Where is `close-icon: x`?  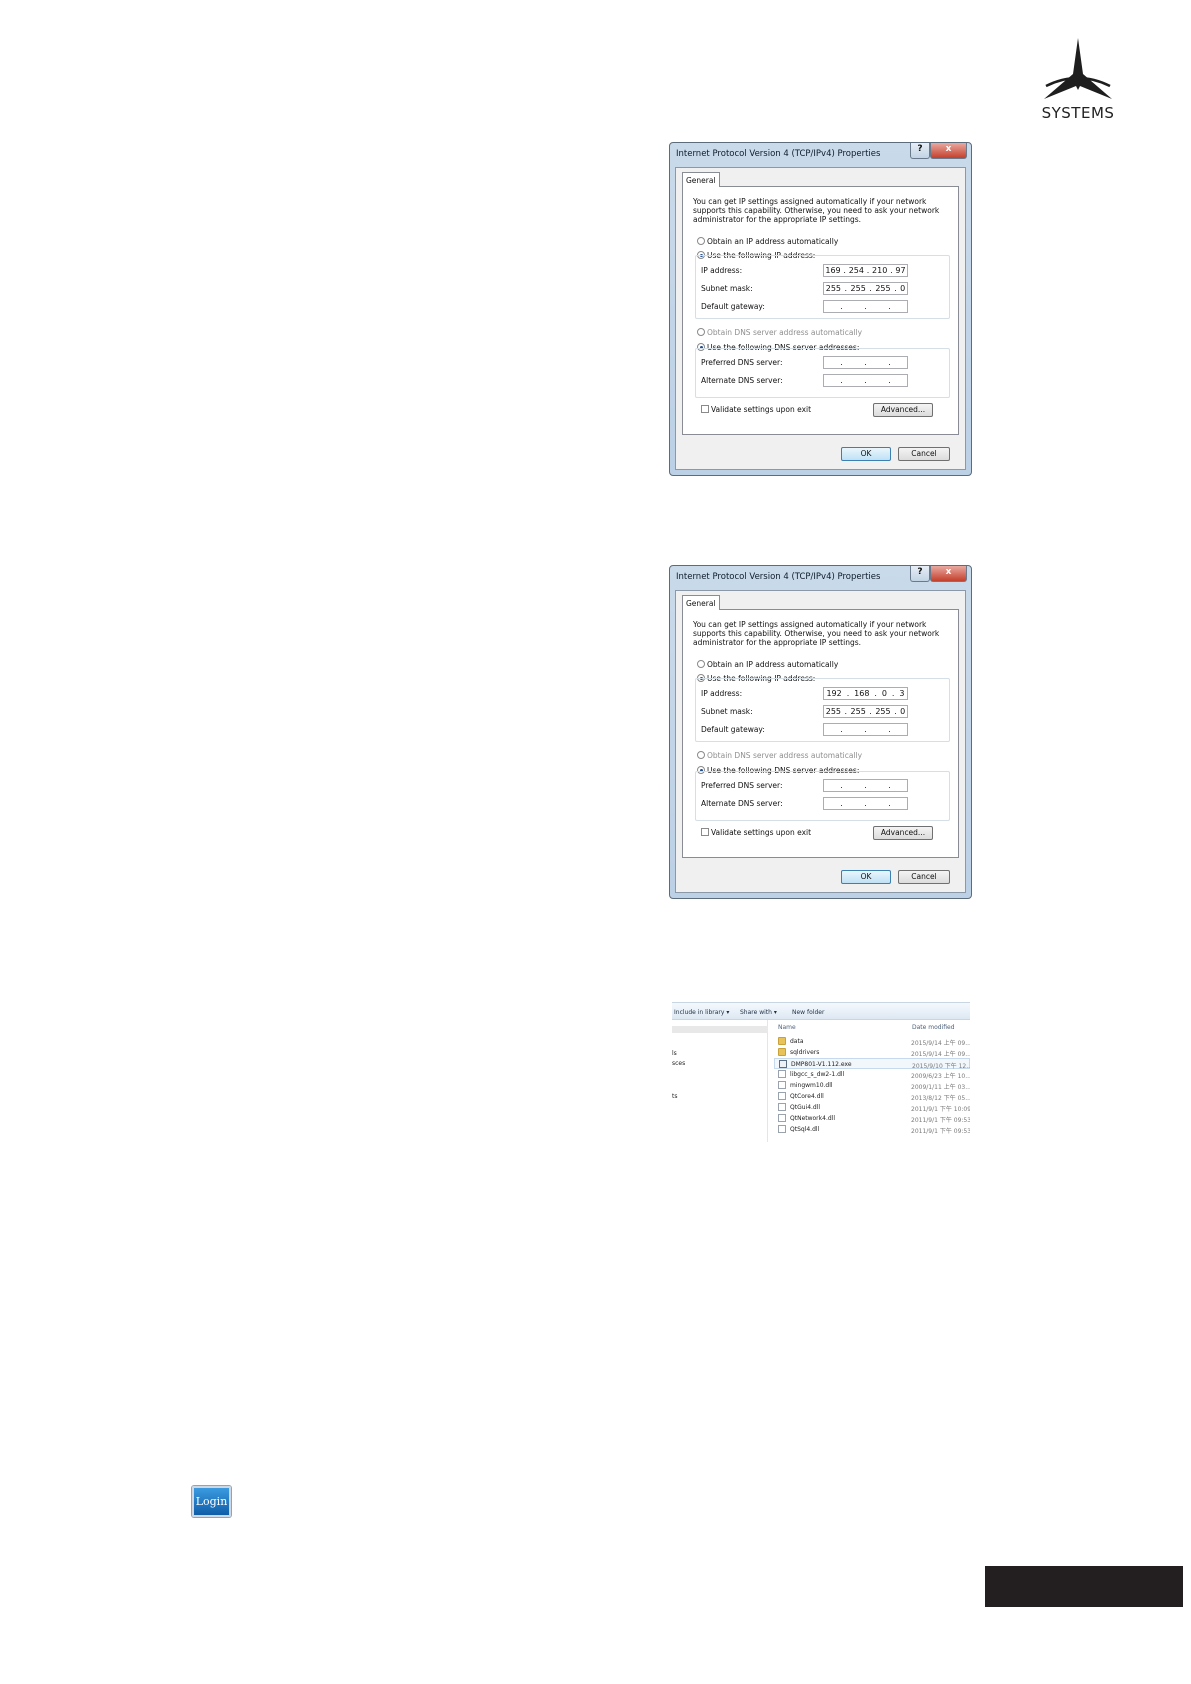 close-icon: x is located at coordinates (948, 149).